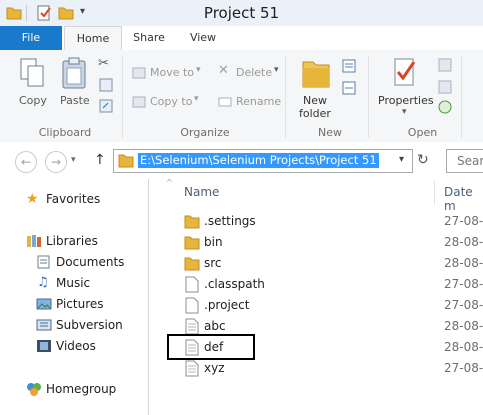 This screenshot has height=415, width=483. I want to click on copy-button: Copy, so click(33, 87).